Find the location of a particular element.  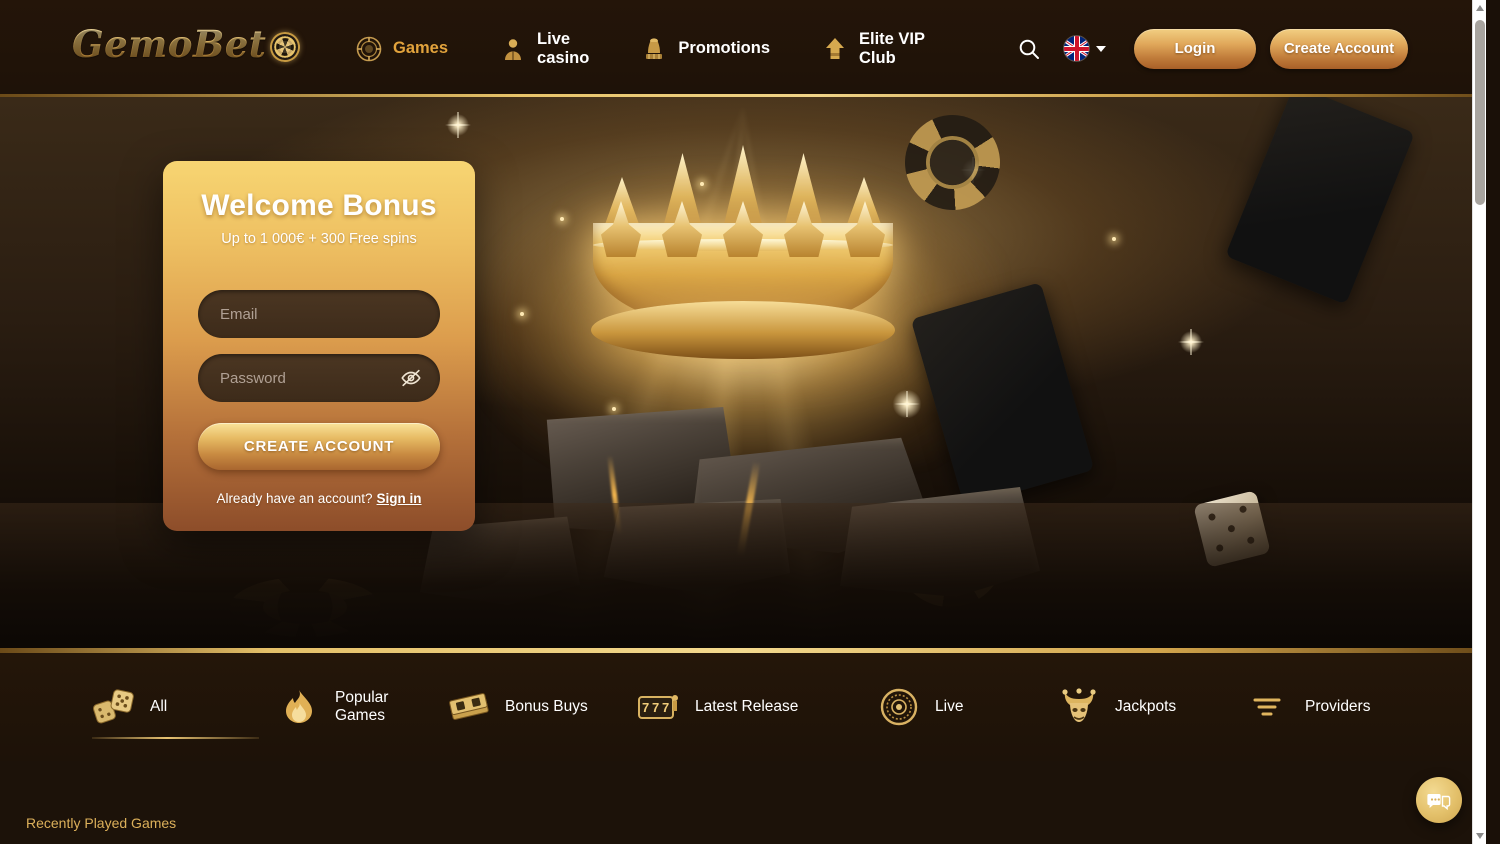

playing-card-decoration is located at coordinates (1320, 201).